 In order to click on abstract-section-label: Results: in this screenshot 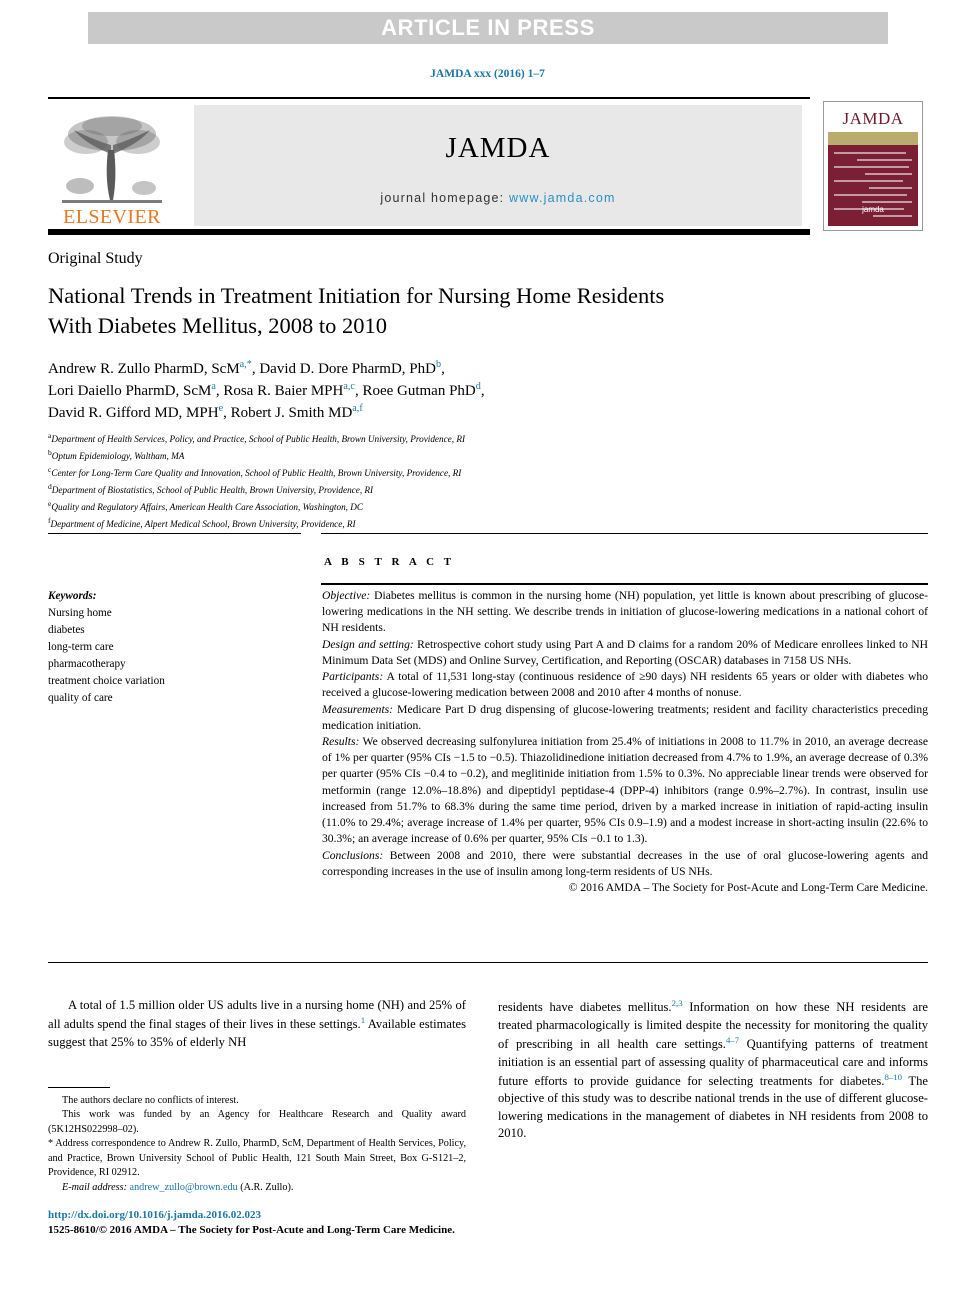, I will do `click(341, 741)`.